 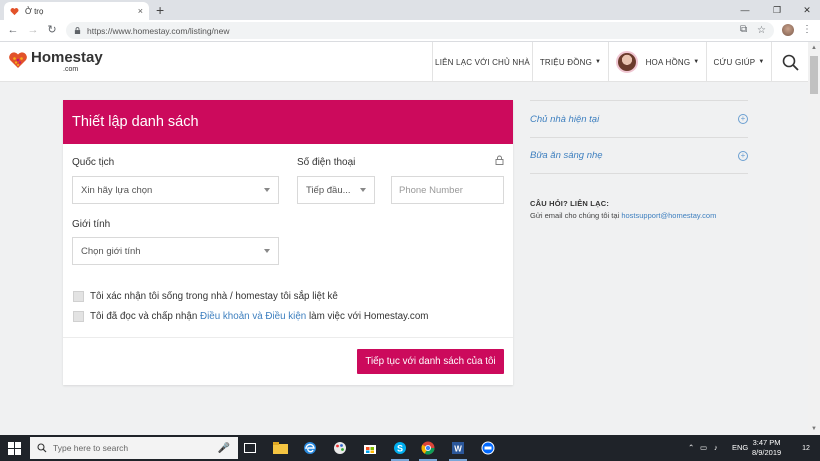 I want to click on nav-currency: TRIỆU ĐỒNG ▼, so click(x=570, y=62).